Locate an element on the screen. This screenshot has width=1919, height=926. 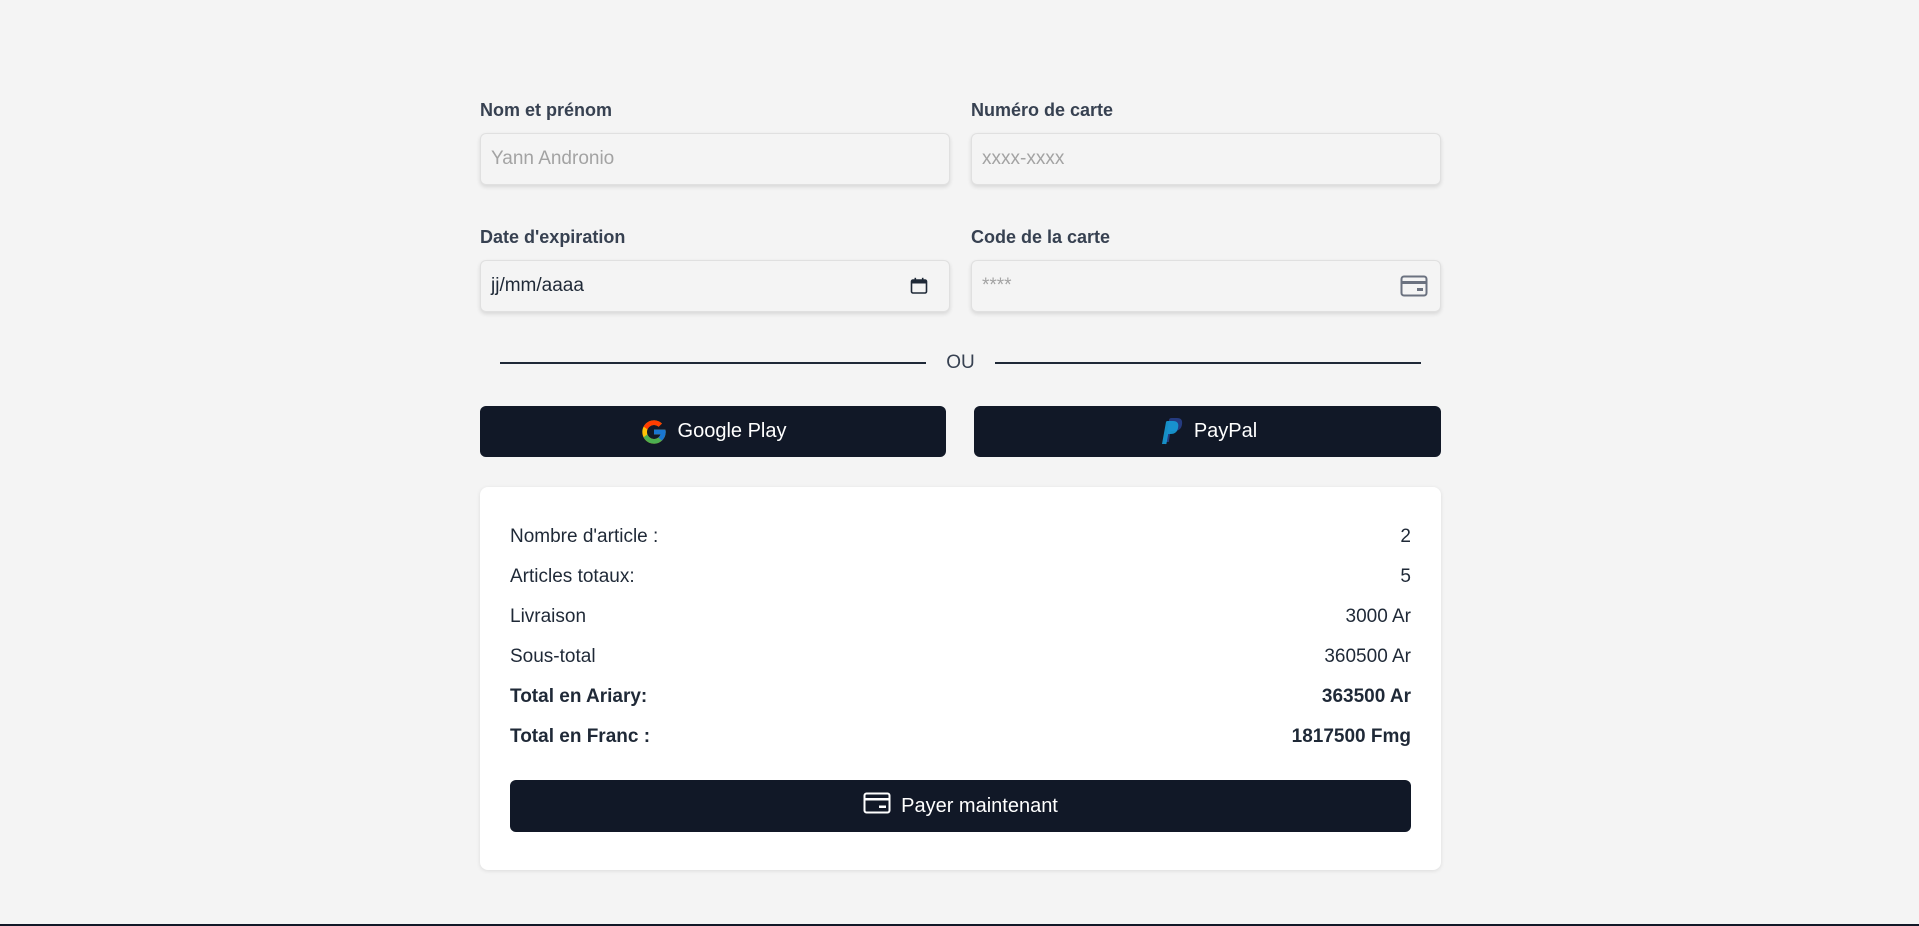
google-icon is located at coordinates (654, 432).